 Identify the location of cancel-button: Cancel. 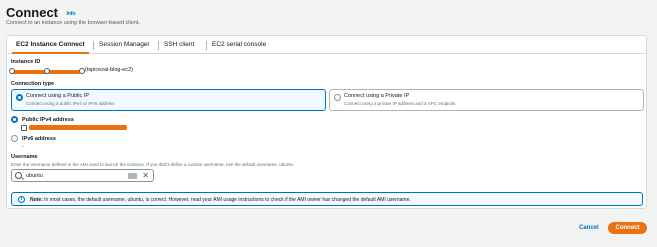
(589, 228).